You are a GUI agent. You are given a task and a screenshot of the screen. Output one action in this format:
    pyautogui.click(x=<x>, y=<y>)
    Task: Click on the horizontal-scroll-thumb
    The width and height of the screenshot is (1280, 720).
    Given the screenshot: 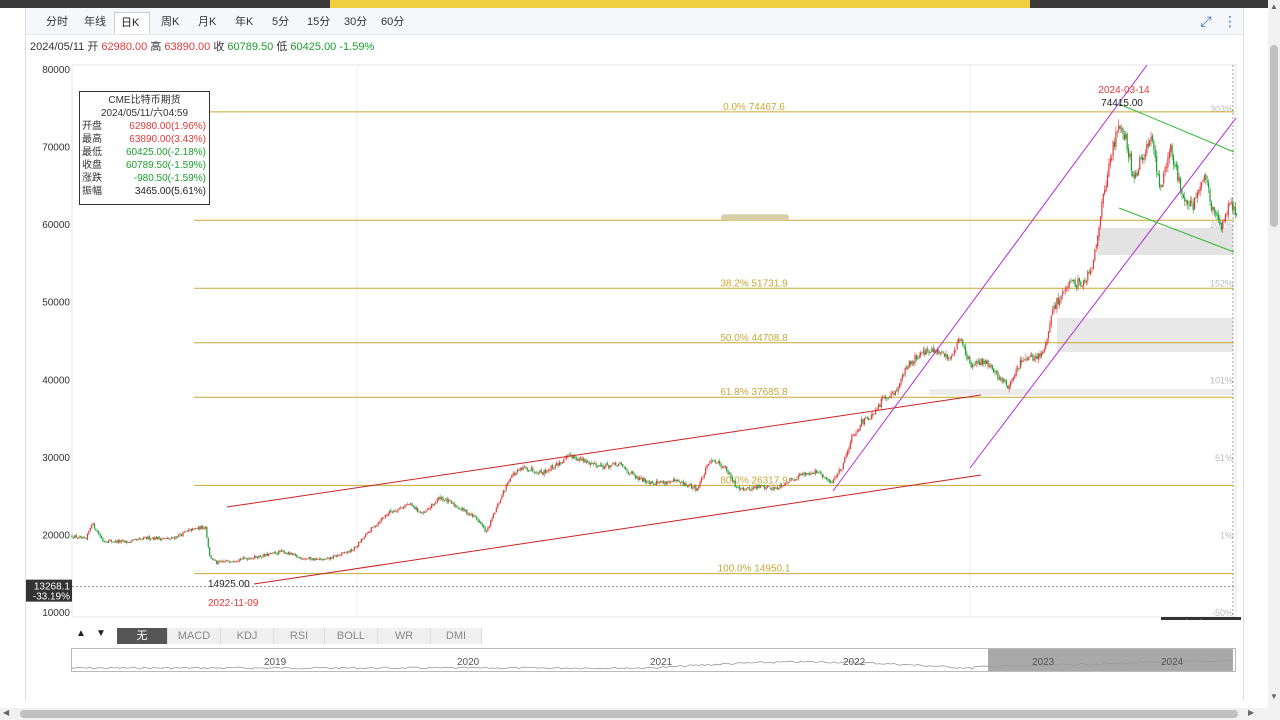 What is the action you would take?
    pyautogui.click(x=629, y=714)
    